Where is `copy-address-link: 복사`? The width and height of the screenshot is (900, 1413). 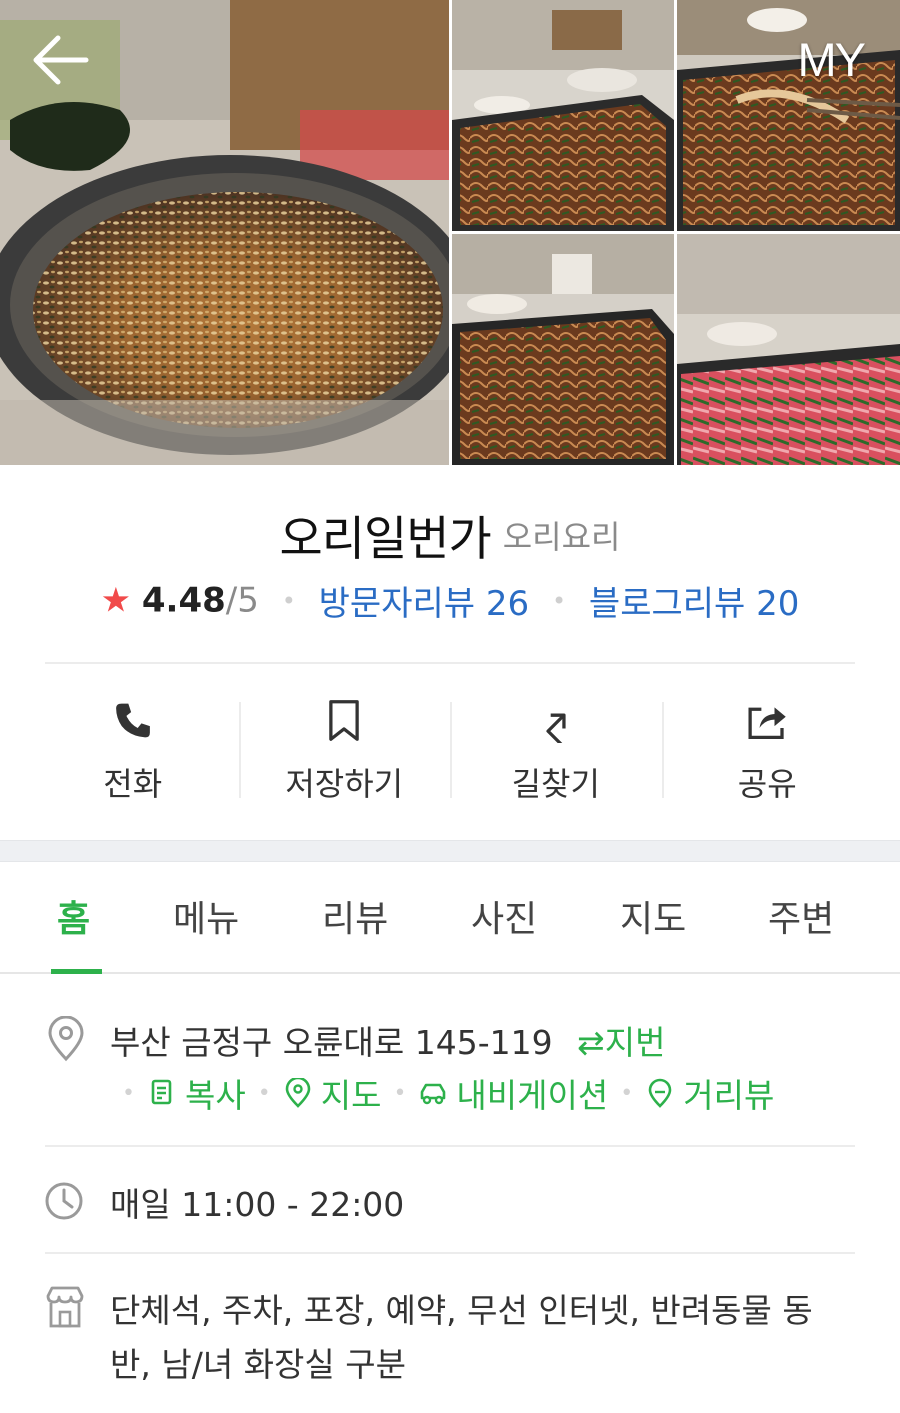 copy-address-link: 복사 is located at coordinates (196, 1093).